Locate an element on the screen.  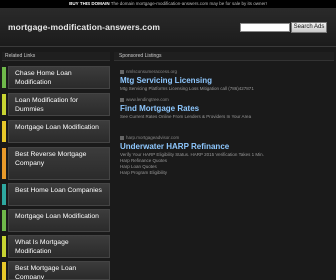
site-domain: mortgage-modification-answers.com is located at coordinates (84, 27).